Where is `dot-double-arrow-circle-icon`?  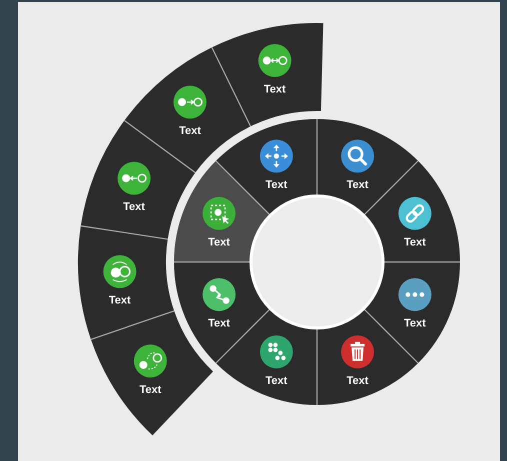
dot-double-arrow-circle-icon is located at coordinates (275, 61).